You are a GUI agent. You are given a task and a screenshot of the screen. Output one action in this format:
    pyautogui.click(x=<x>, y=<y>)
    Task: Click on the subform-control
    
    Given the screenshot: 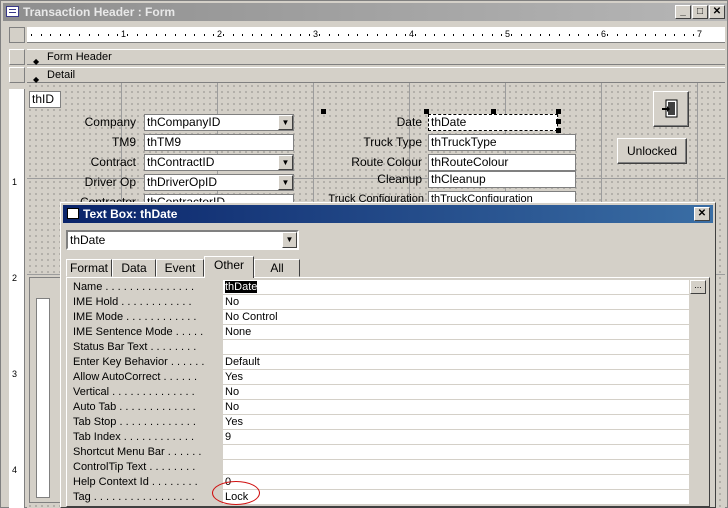 What is the action you would take?
    pyautogui.click(x=45, y=390)
    